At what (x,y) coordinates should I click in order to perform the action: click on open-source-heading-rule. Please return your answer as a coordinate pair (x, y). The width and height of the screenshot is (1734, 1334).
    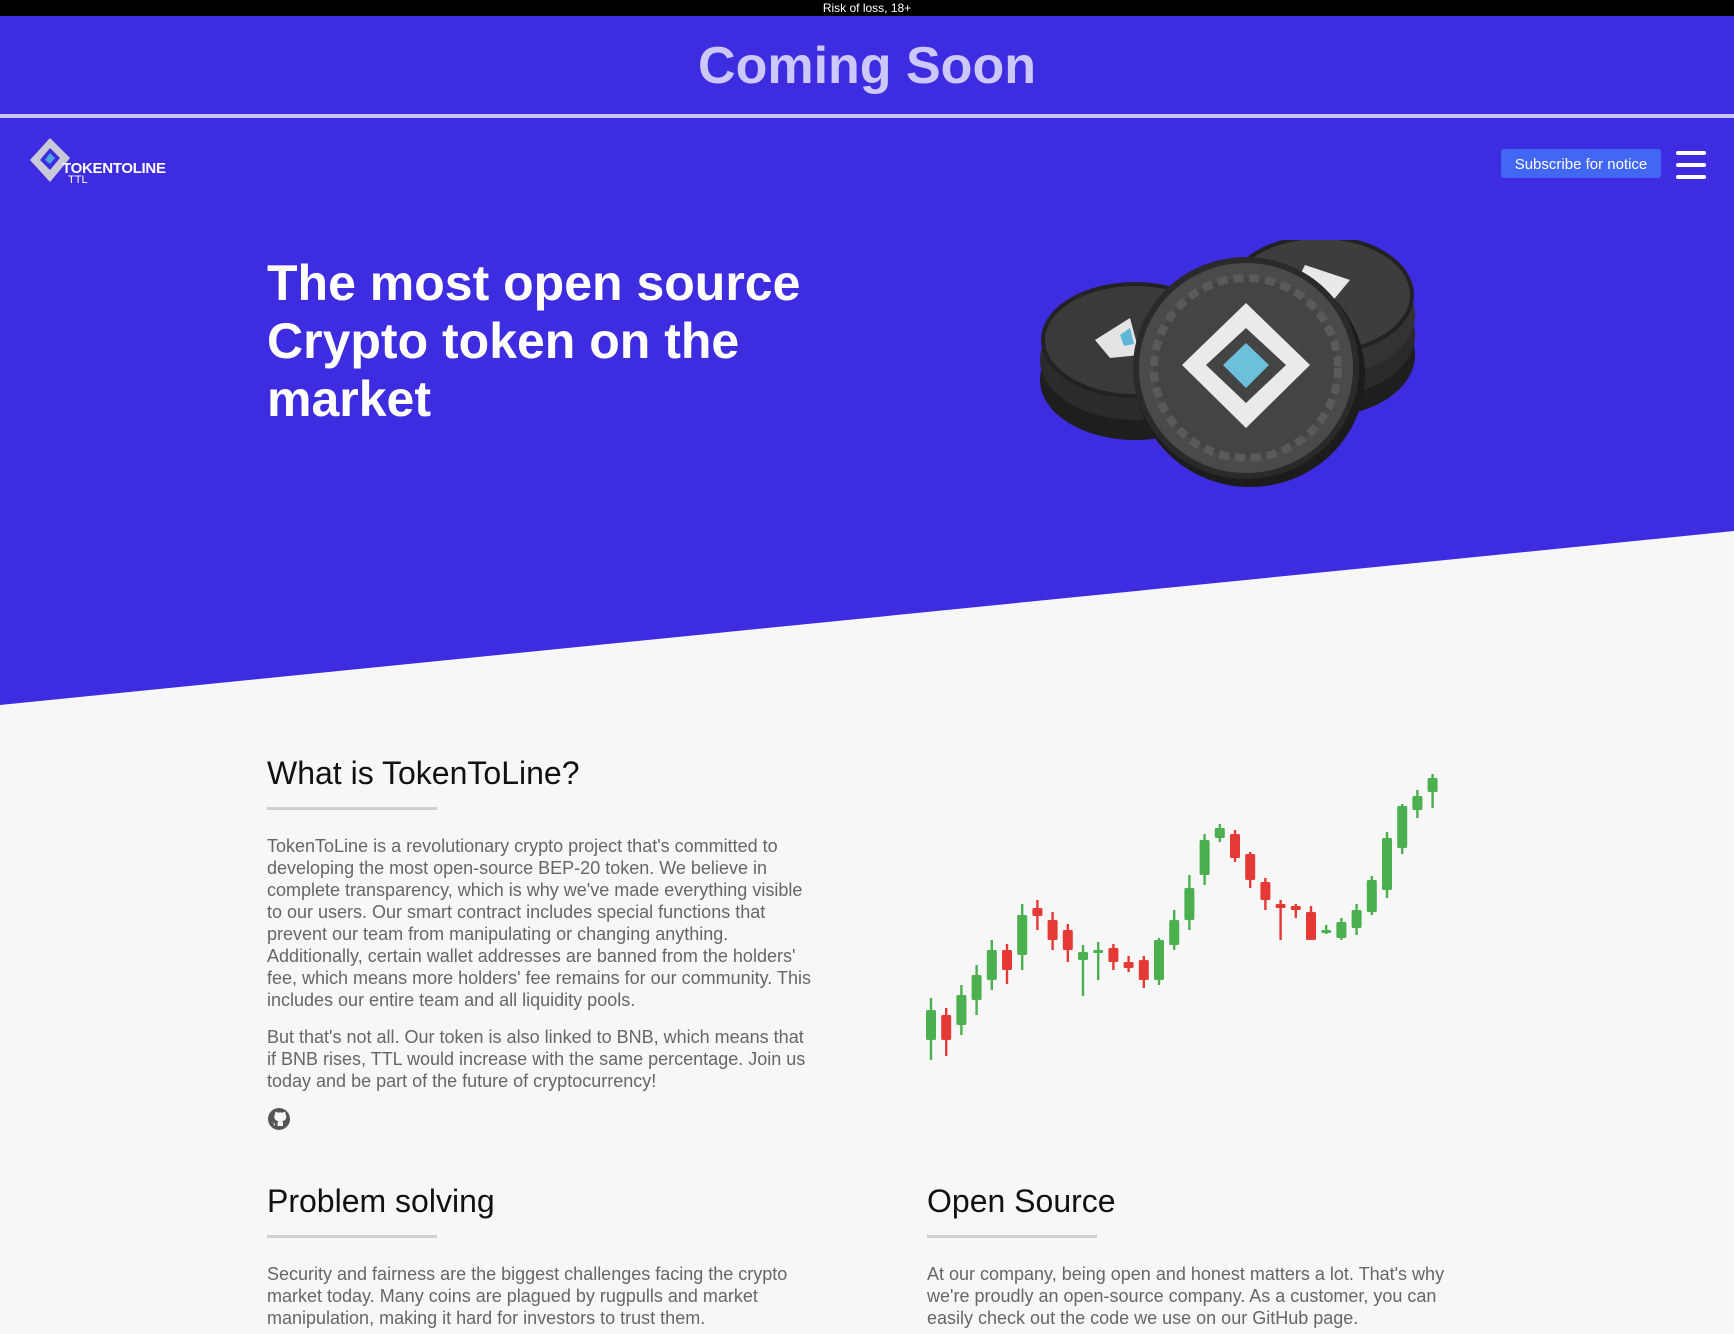
    Looking at the image, I should click on (1012, 1236).